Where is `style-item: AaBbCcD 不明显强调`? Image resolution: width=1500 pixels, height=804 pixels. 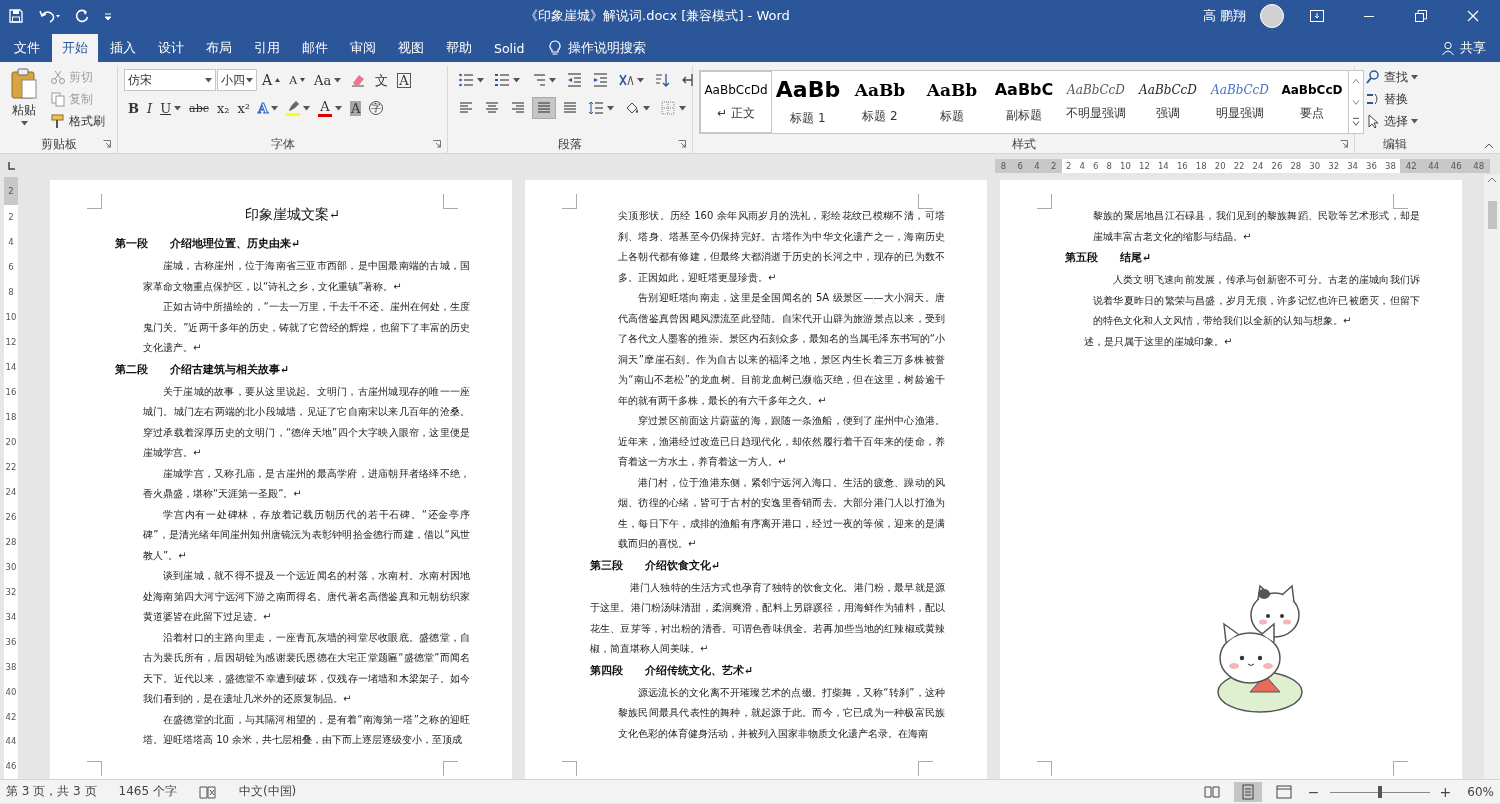 style-item: AaBbCcD 不明显强调 is located at coordinates (1096, 102).